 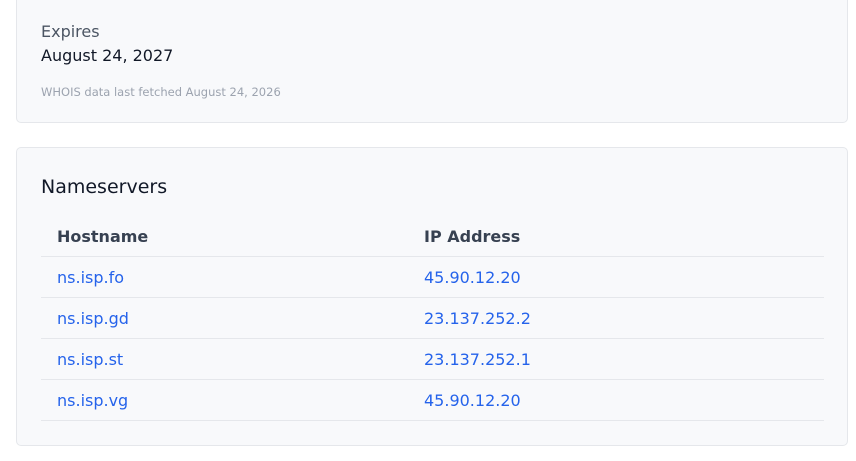 I want to click on table-row: ns.isp.gd 23.137.252.2, so click(x=432, y=318).